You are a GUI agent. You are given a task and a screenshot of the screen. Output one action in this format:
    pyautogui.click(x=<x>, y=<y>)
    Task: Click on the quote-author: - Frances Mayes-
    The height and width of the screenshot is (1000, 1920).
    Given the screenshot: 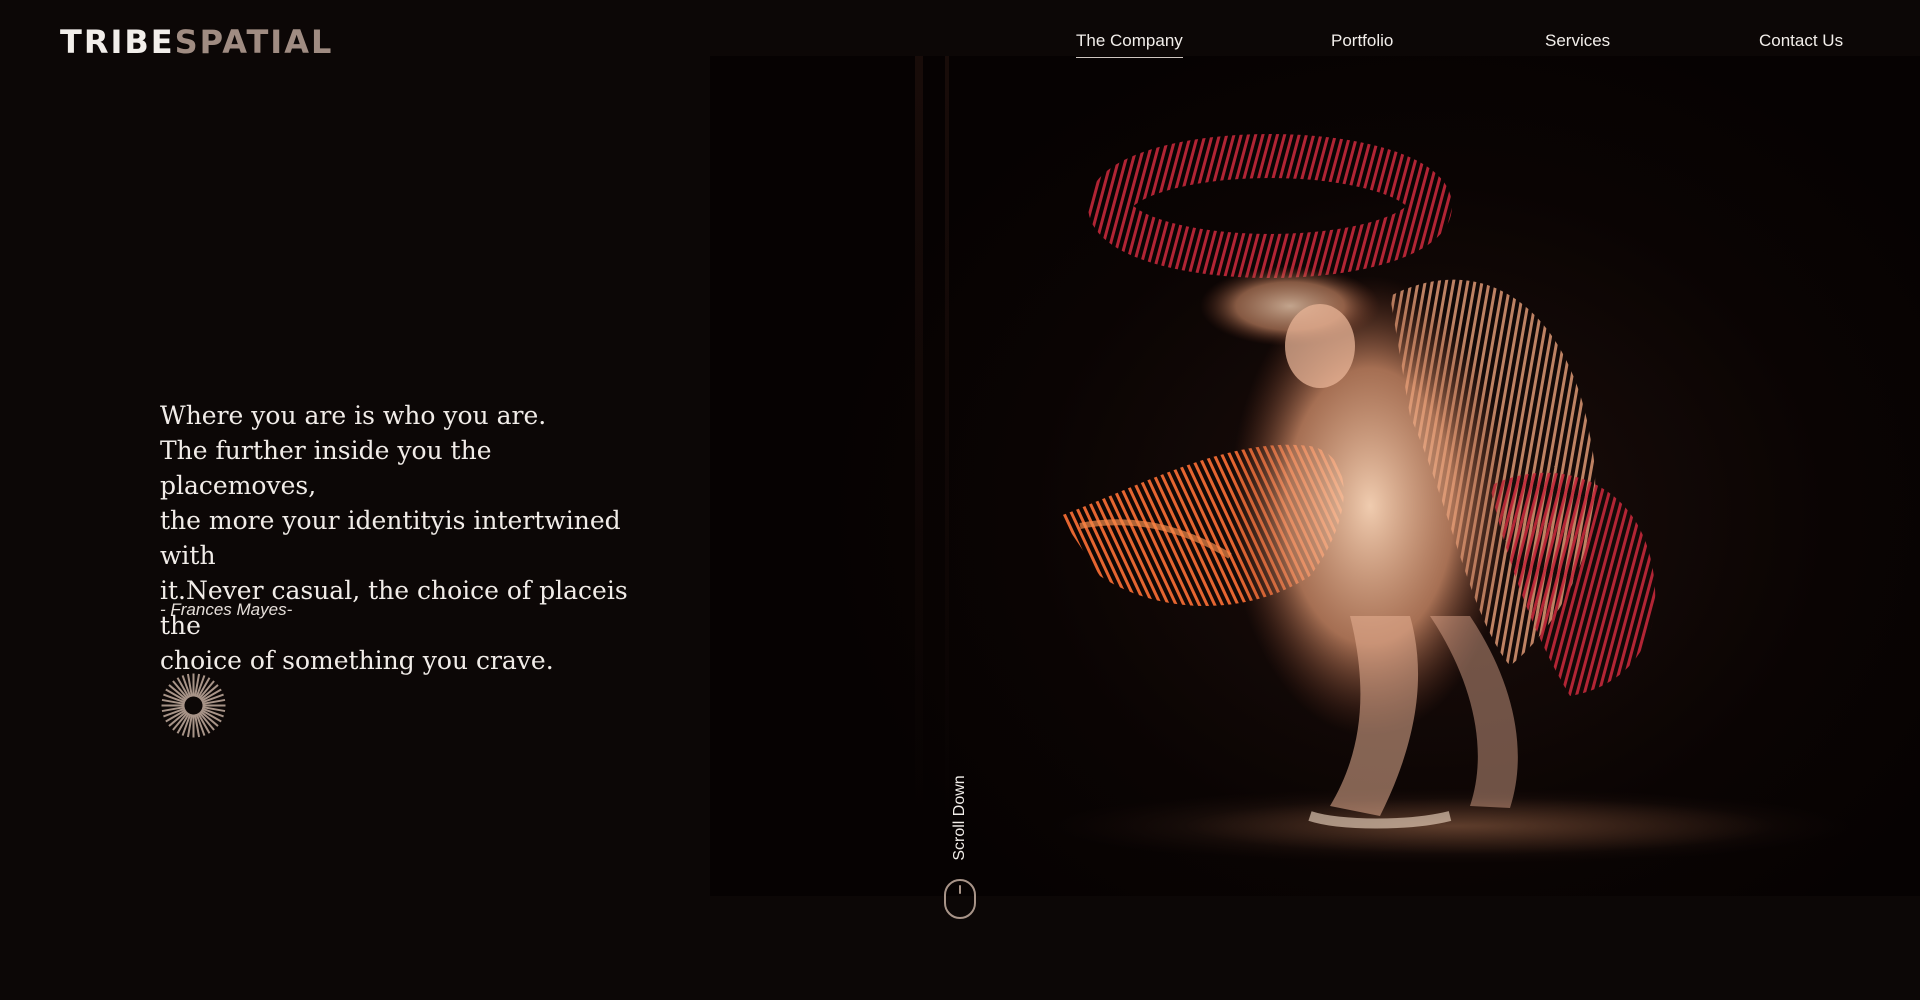 What is the action you would take?
    pyautogui.click(x=226, y=609)
    